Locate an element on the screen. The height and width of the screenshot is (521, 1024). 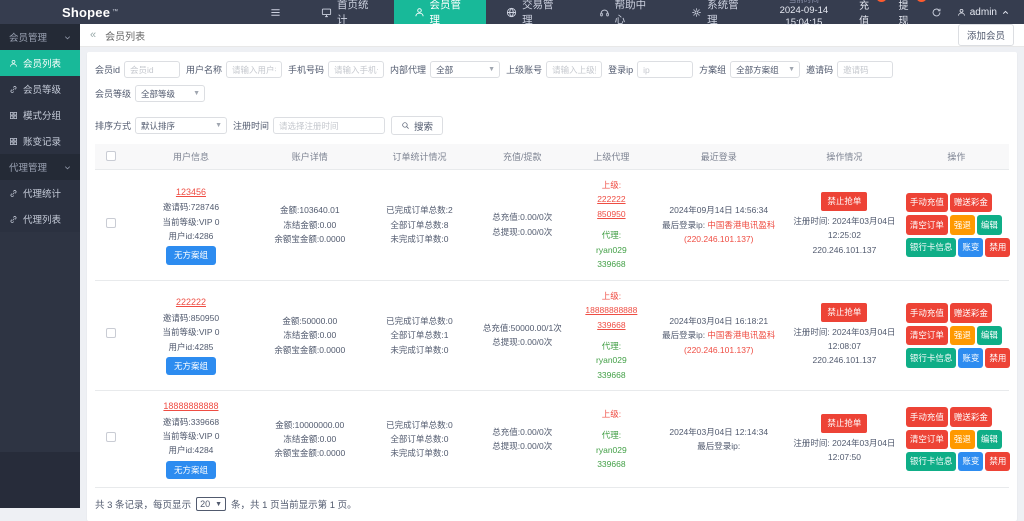
member-name-link: 123456 is located at coordinates (191, 192).